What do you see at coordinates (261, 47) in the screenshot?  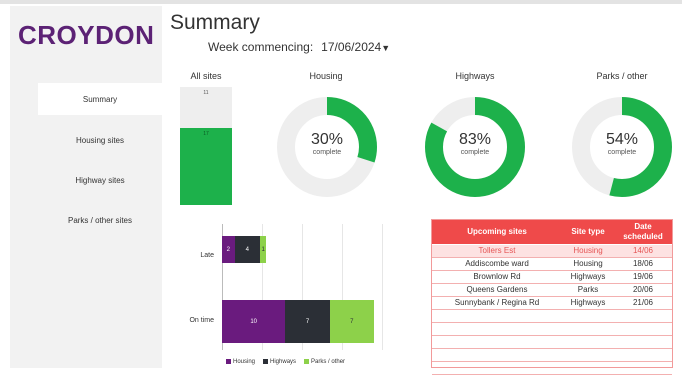 I see `week-label: Week commencing:` at bounding box center [261, 47].